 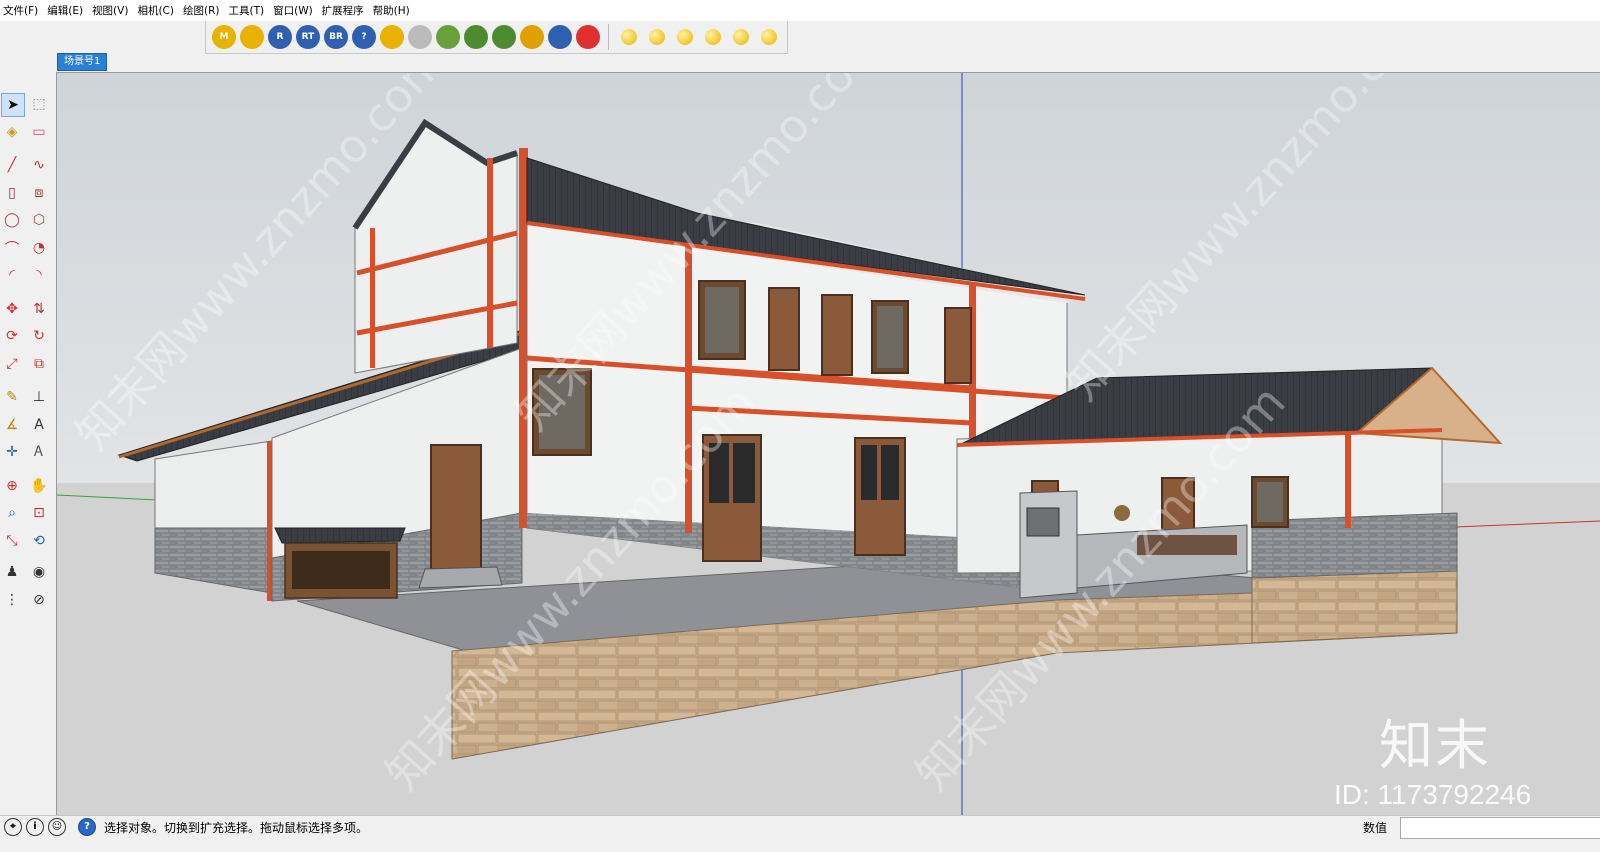 What do you see at coordinates (203, 10) in the screenshot?
I see `menu-item-4: 绘图(R)` at bounding box center [203, 10].